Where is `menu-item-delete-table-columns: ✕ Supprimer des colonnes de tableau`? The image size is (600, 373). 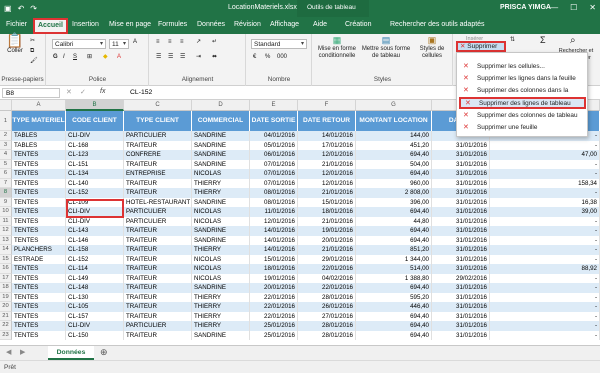 menu-item-delete-table-columns: ✕ Supprimer des colonnes de tableau is located at coordinates (522, 116).